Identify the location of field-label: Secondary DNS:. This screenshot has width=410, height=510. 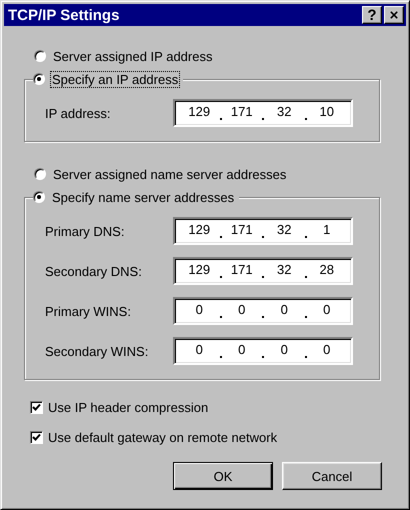
(94, 271).